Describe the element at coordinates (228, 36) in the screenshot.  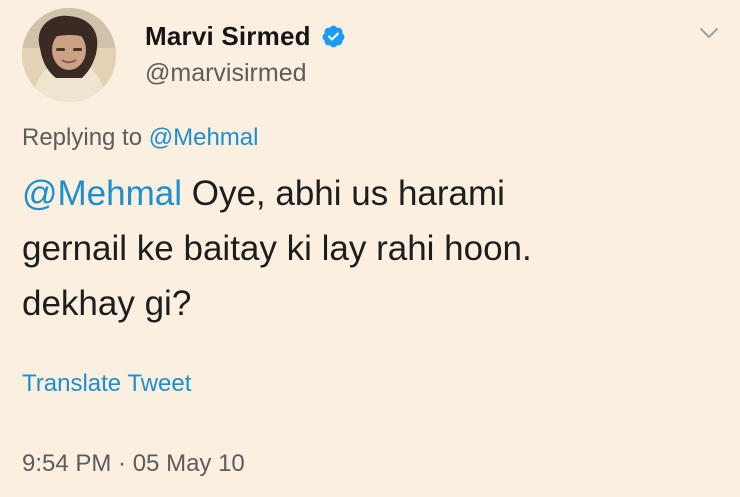
I see `display-name: Marvi Sirmed` at that location.